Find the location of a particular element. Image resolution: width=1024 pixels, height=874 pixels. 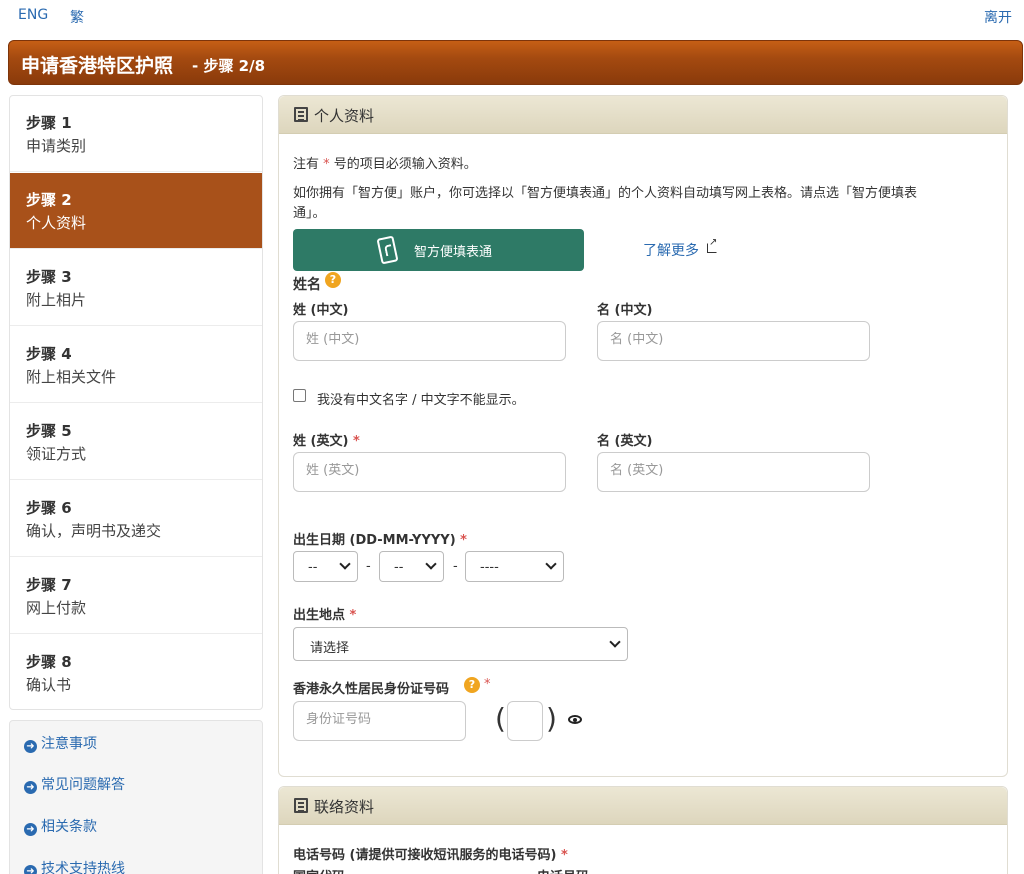

sidebar-step-3: 步骤 3 附上相片 is located at coordinates (136, 288).